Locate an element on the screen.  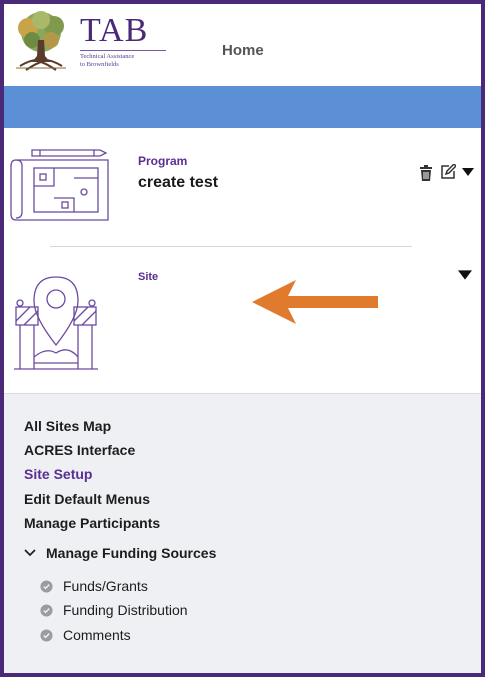
submenu-item-funds-grants: Funds/Grants is located at coordinates (94, 586).